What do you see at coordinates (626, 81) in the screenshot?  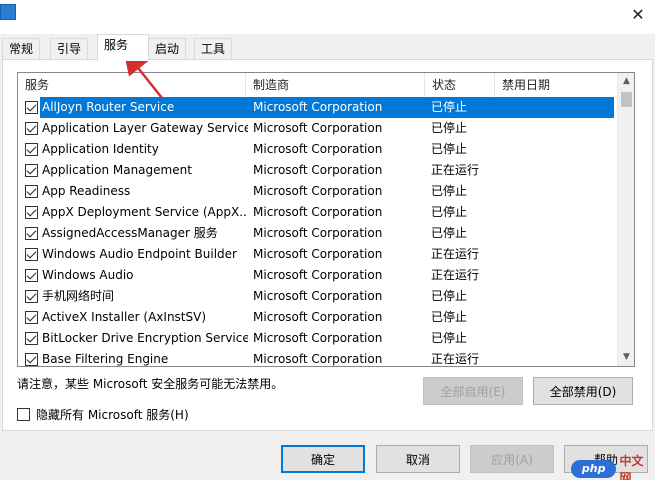 I see `scroll-up-icon: ▲` at bounding box center [626, 81].